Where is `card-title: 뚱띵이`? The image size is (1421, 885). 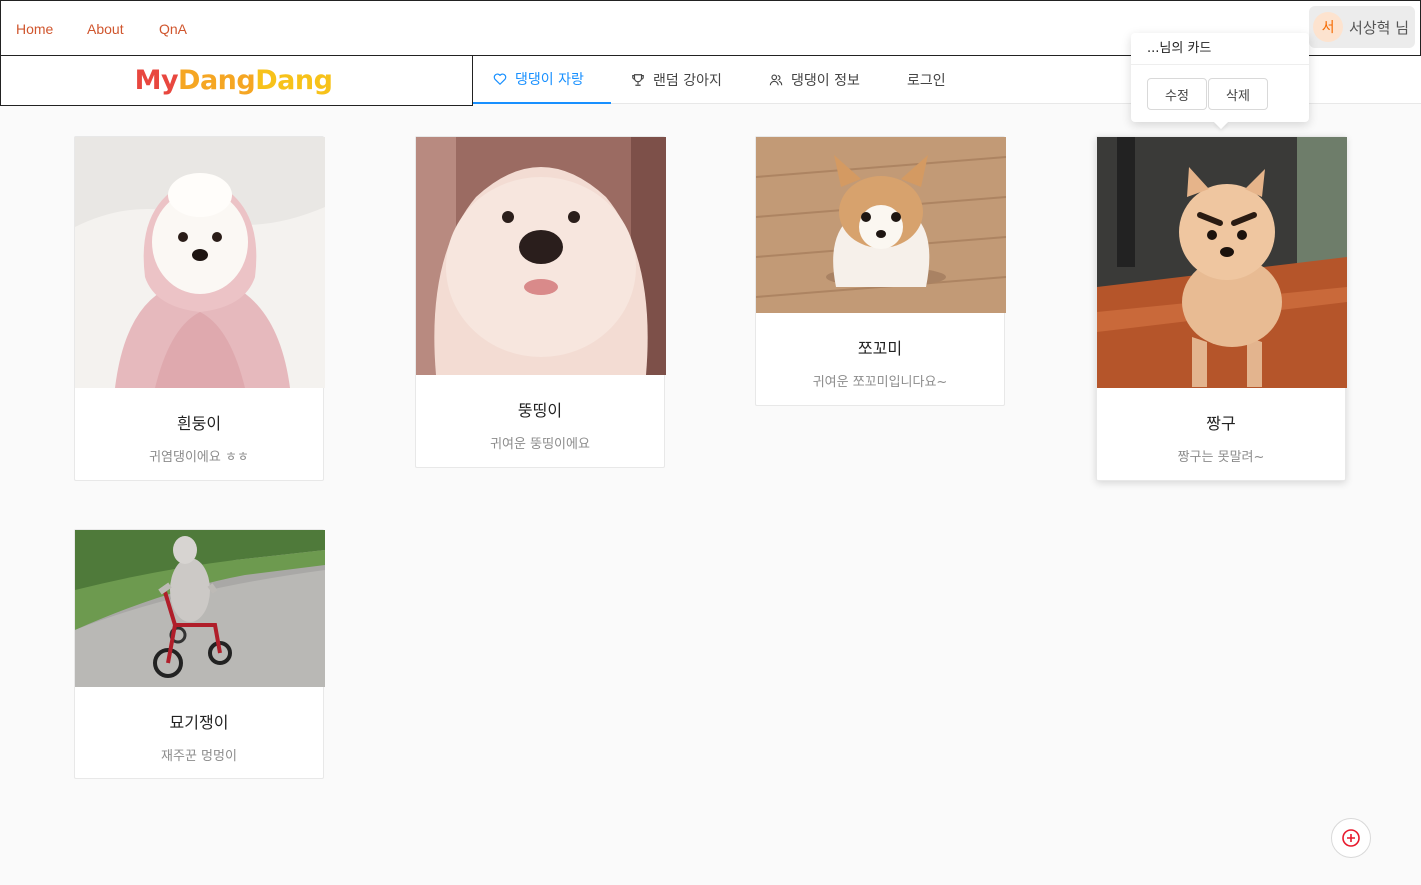 card-title: 뚱띵이 is located at coordinates (540, 410).